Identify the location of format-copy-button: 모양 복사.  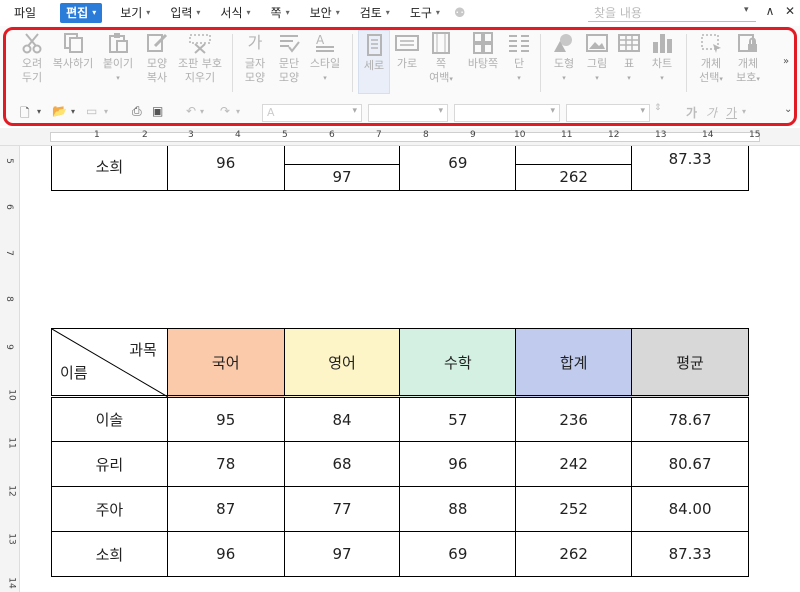
(157, 58).